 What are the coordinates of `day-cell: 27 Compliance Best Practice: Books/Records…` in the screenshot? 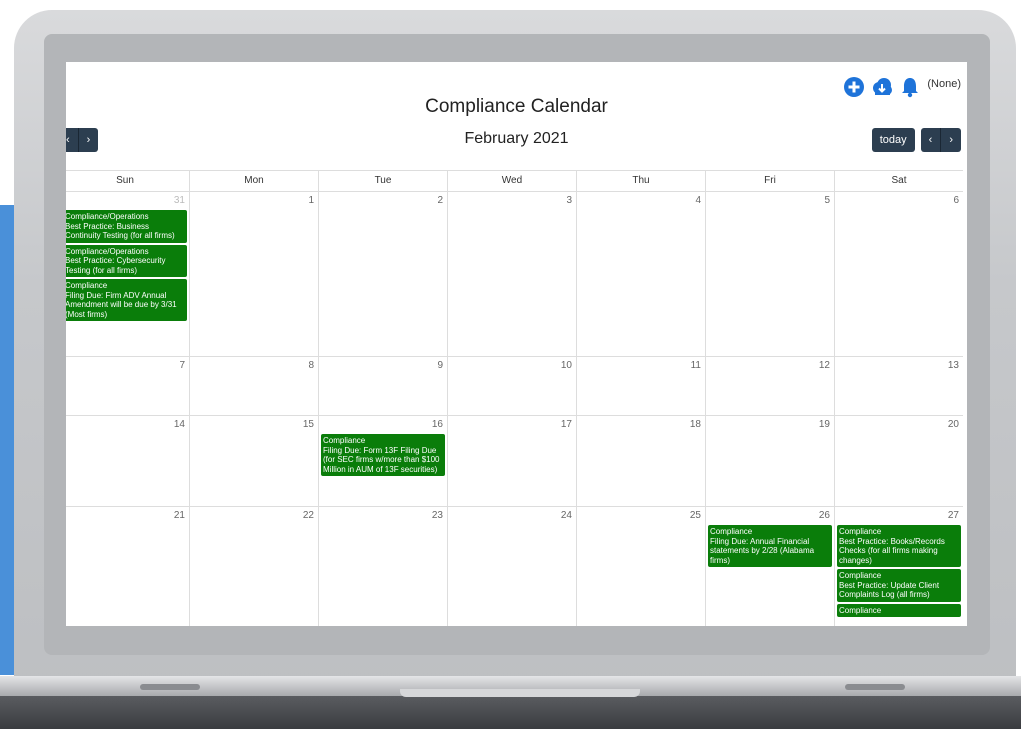 It's located at (898, 566).